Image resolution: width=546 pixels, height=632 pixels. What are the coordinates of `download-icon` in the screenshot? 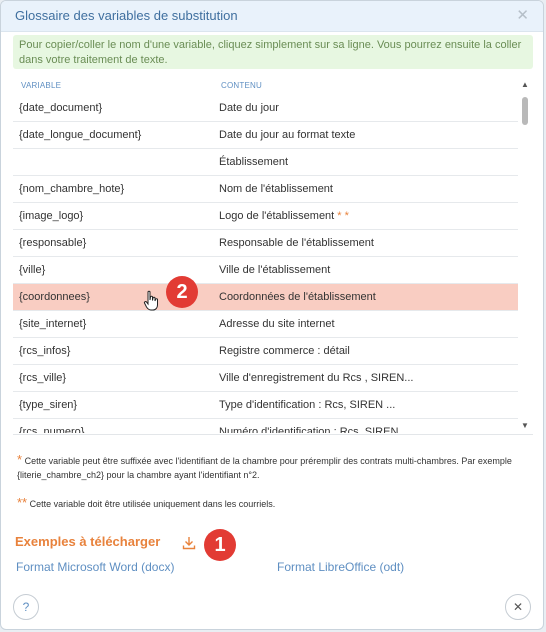 It's located at (189, 543).